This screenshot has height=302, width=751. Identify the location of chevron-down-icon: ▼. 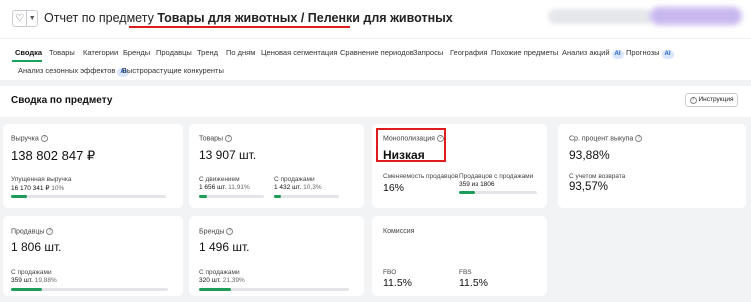
(31, 18).